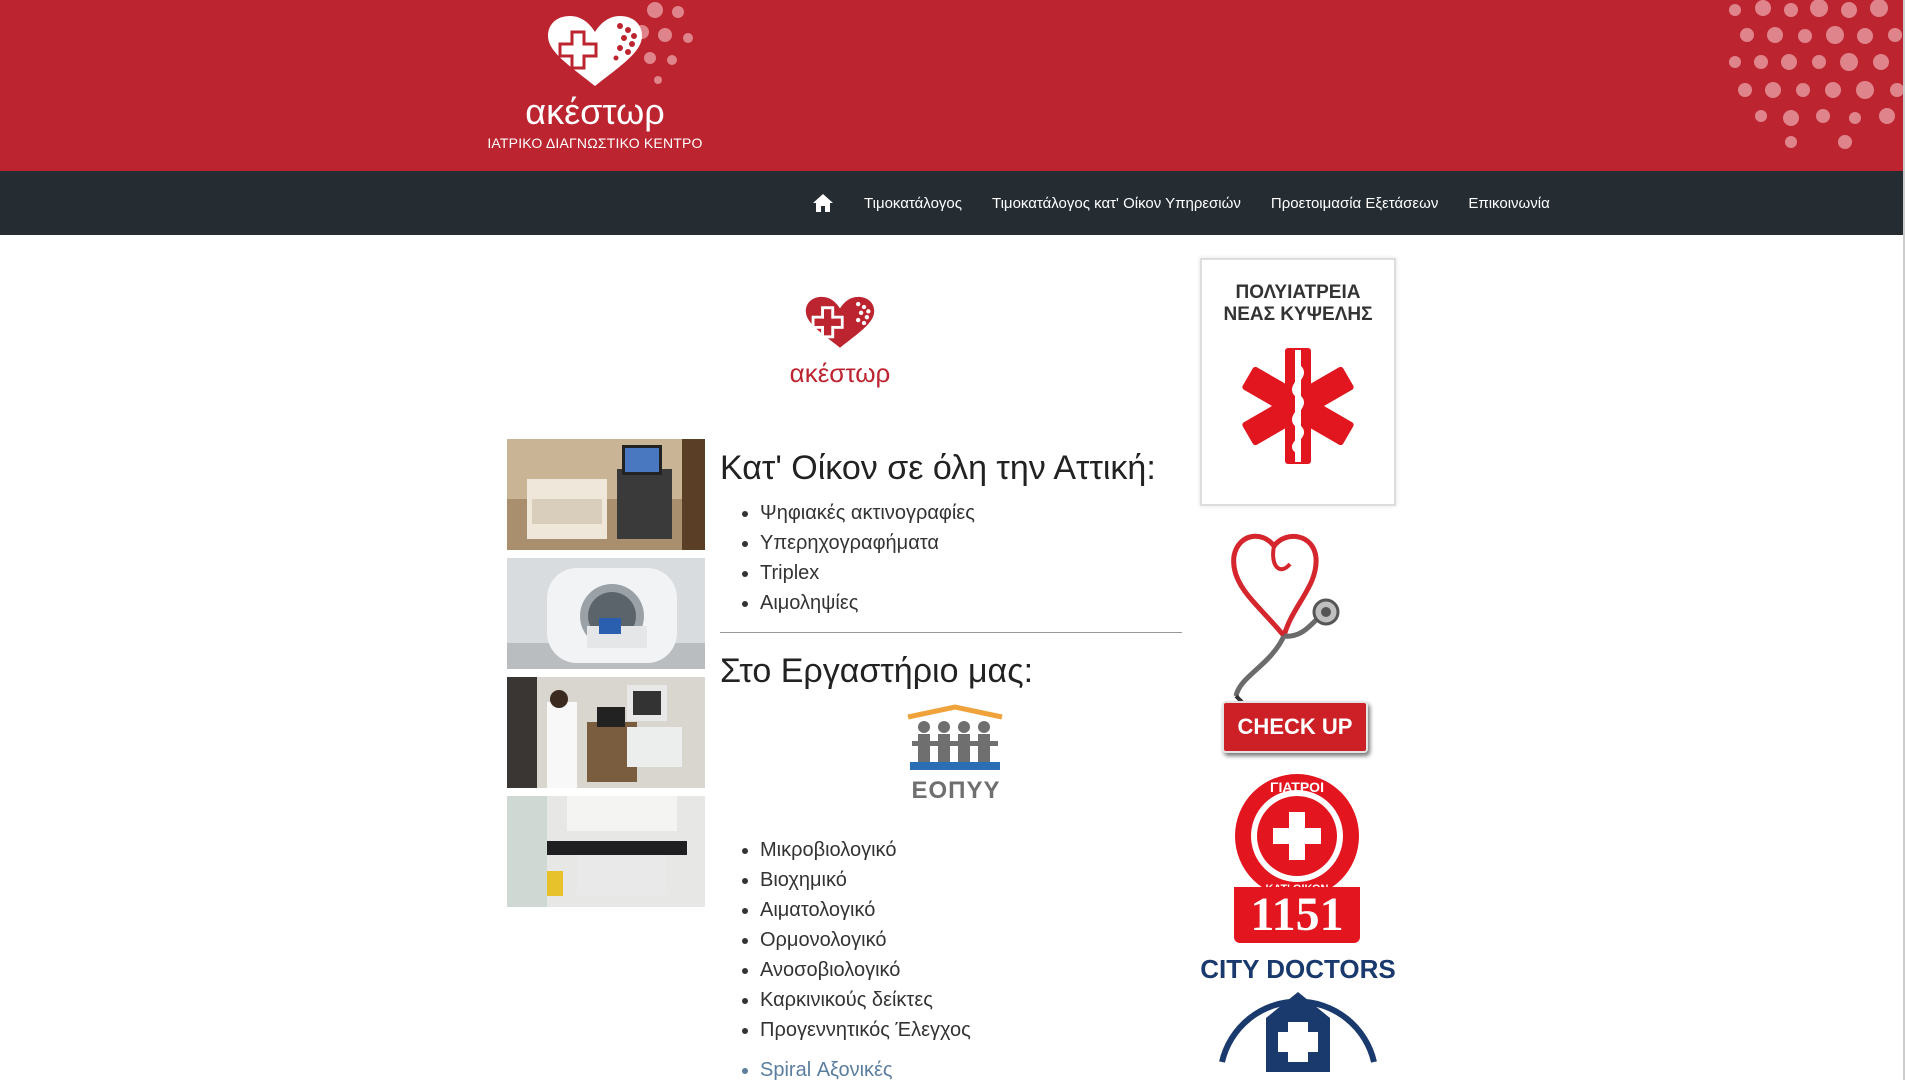  I want to click on brand-subtitle: ΙΑΤΡΙΚΟ ΔΙΑΓΝΩΣΤΙΚΟ ΚΕΝΤΡΟ, so click(595, 143).